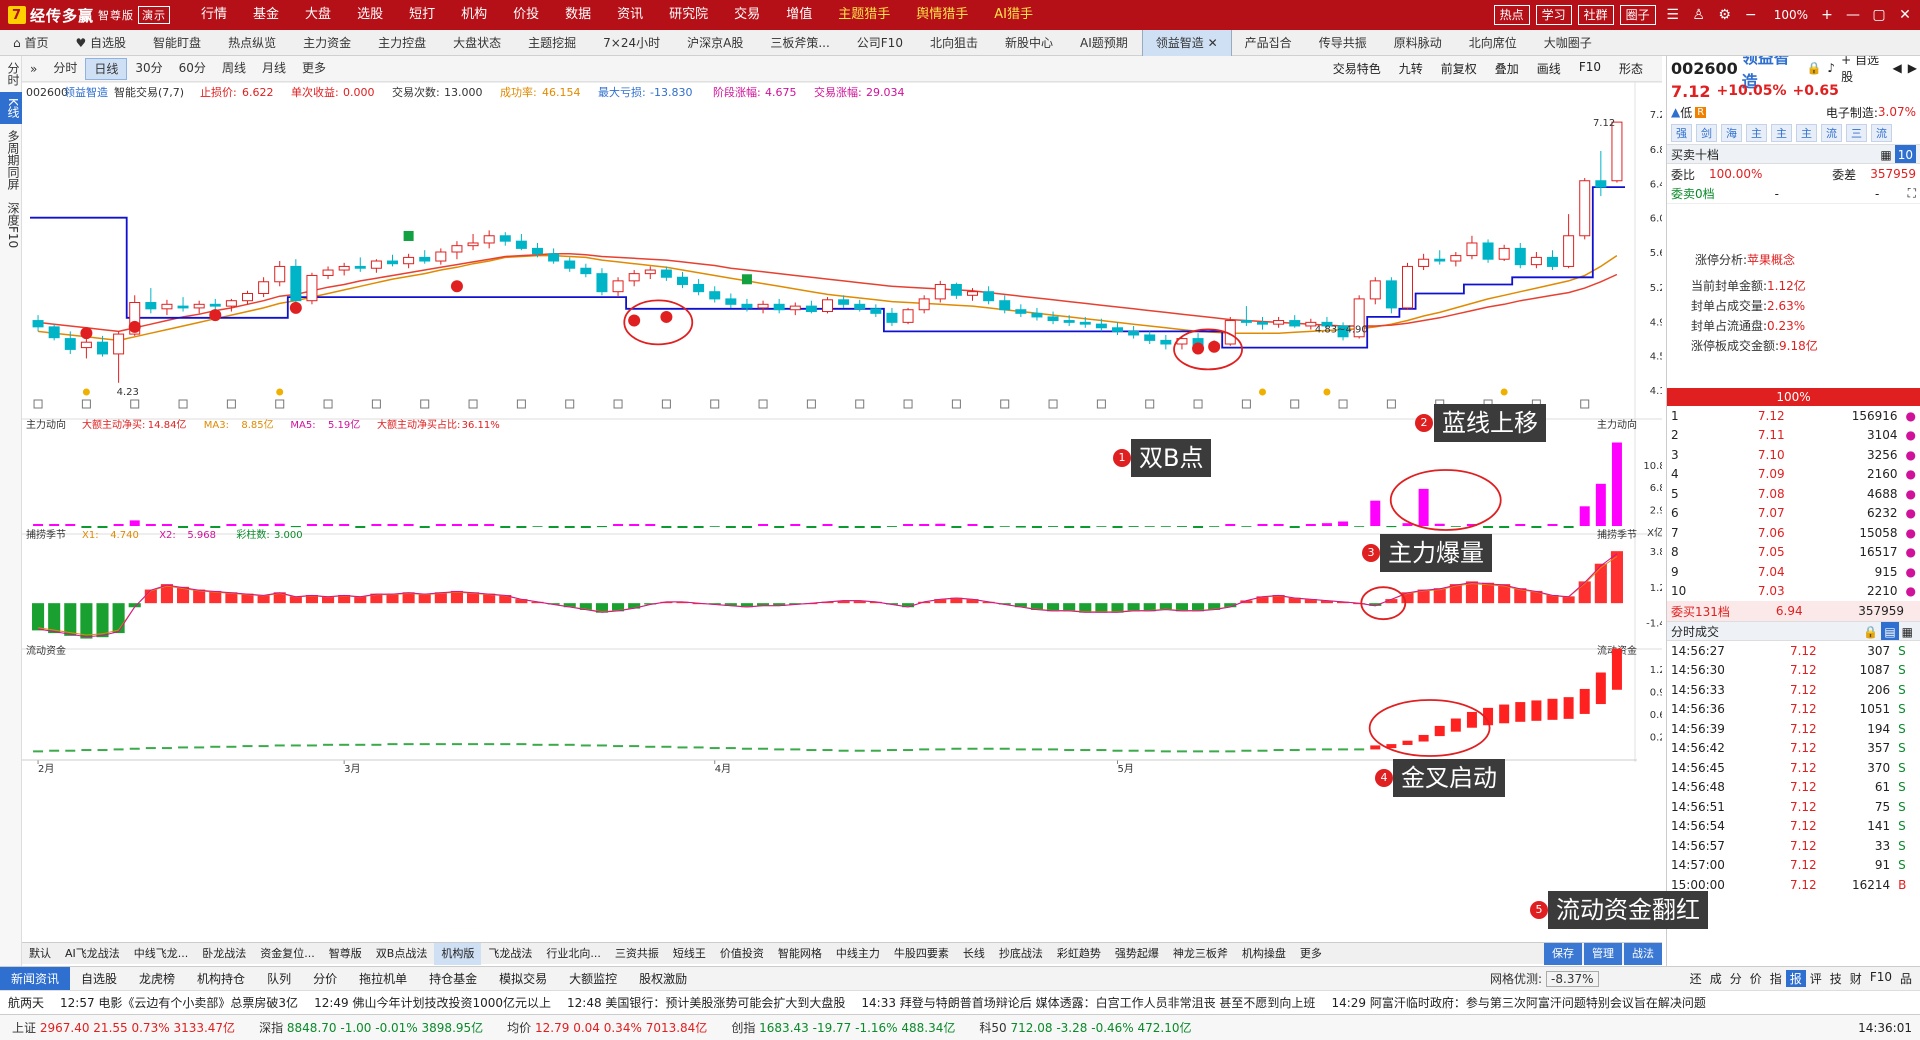 This screenshot has height=1040, width=1920. What do you see at coordinates (252, 43) in the screenshot?
I see `tab-item: 热点纵览` at bounding box center [252, 43].